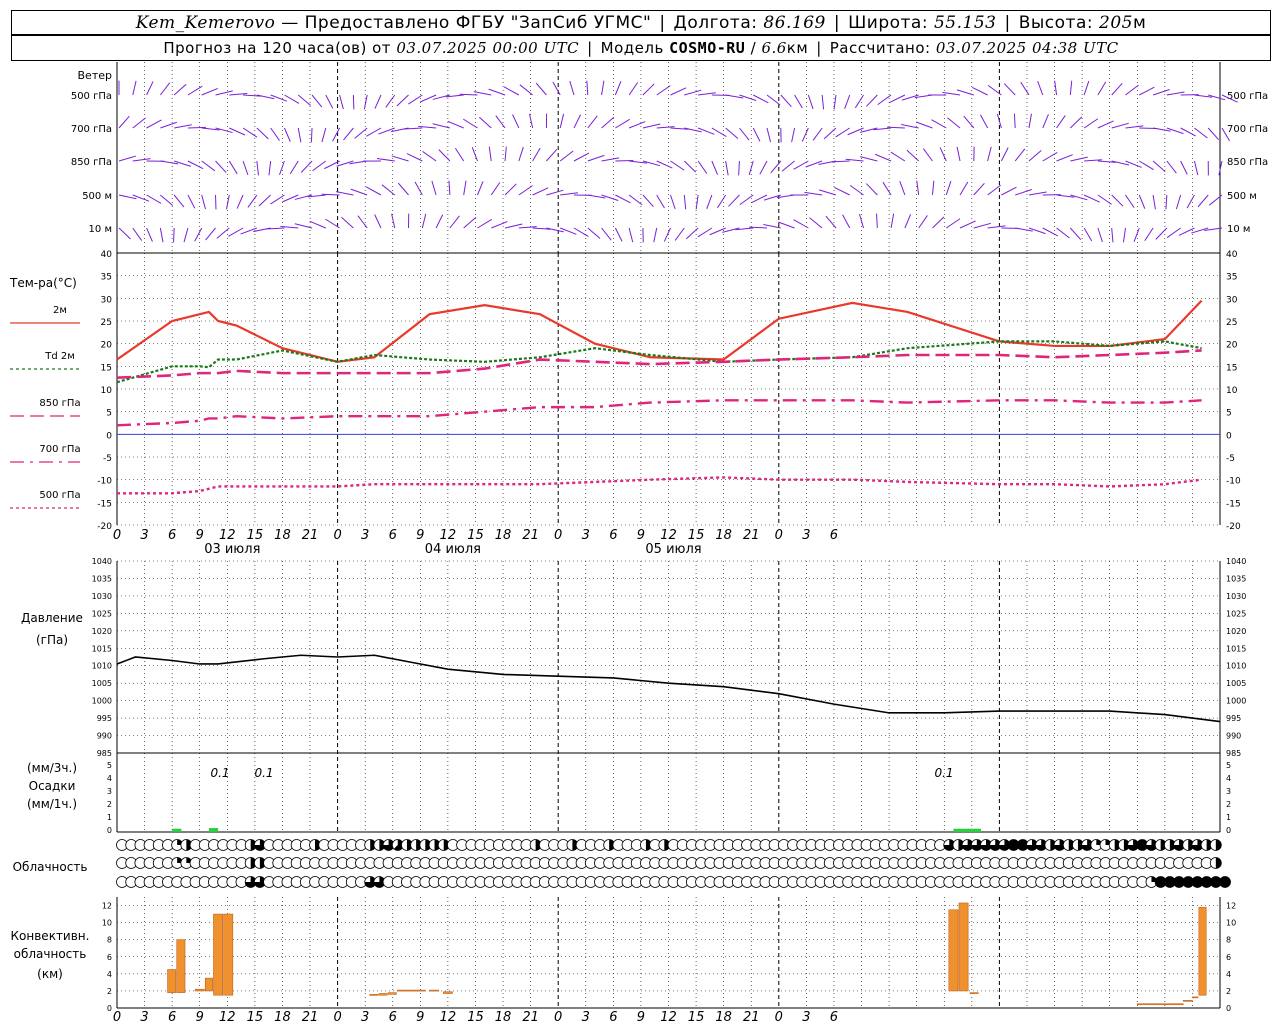 This screenshot has width=1280, height=1024. I want to click on wind-title: Ветер, so click(95, 75).